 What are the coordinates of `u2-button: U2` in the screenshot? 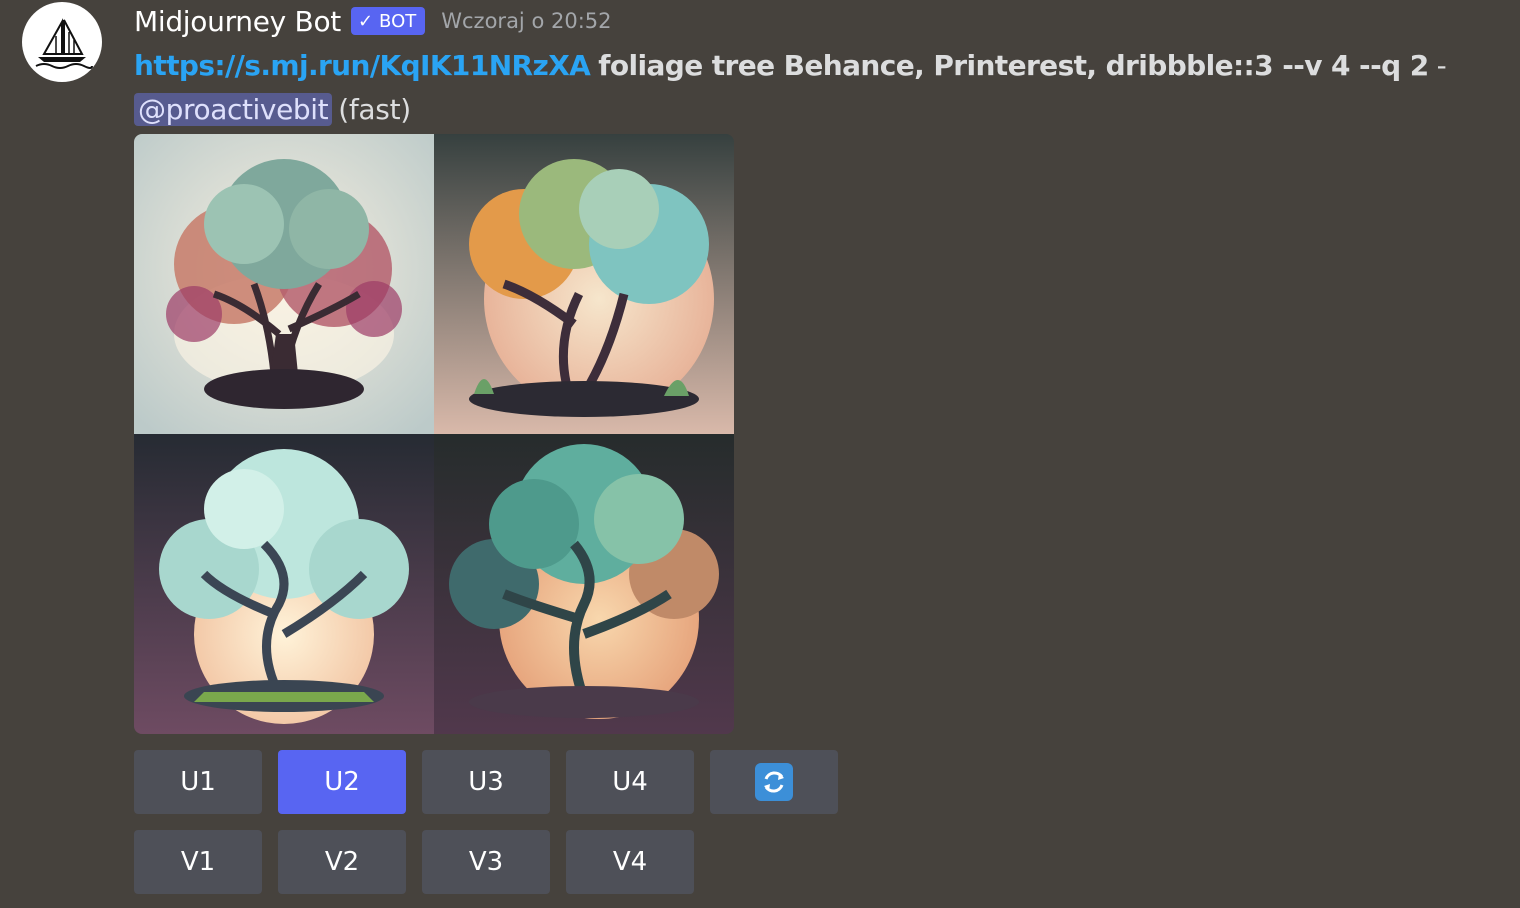 It's located at (342, 782).